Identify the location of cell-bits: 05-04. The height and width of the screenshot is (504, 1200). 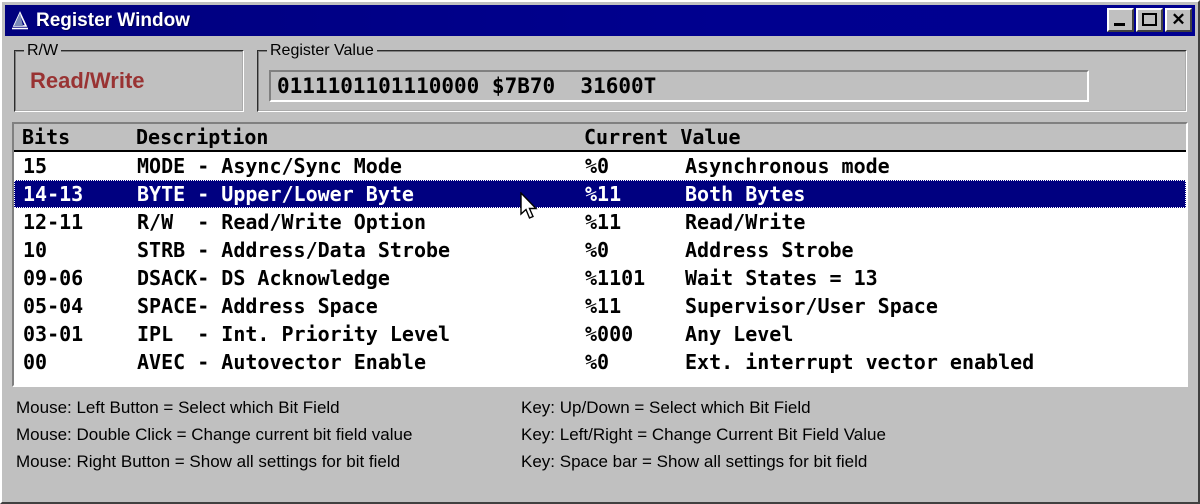
(53, 306).